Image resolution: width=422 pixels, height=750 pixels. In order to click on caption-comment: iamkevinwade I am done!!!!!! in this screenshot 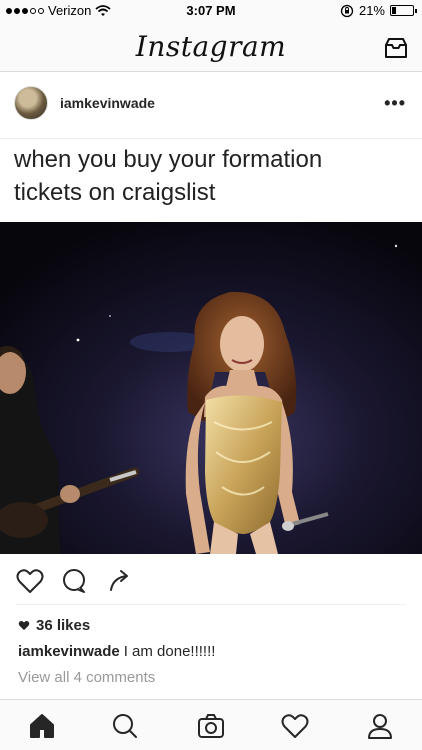, I will do `click(116, 651)`.